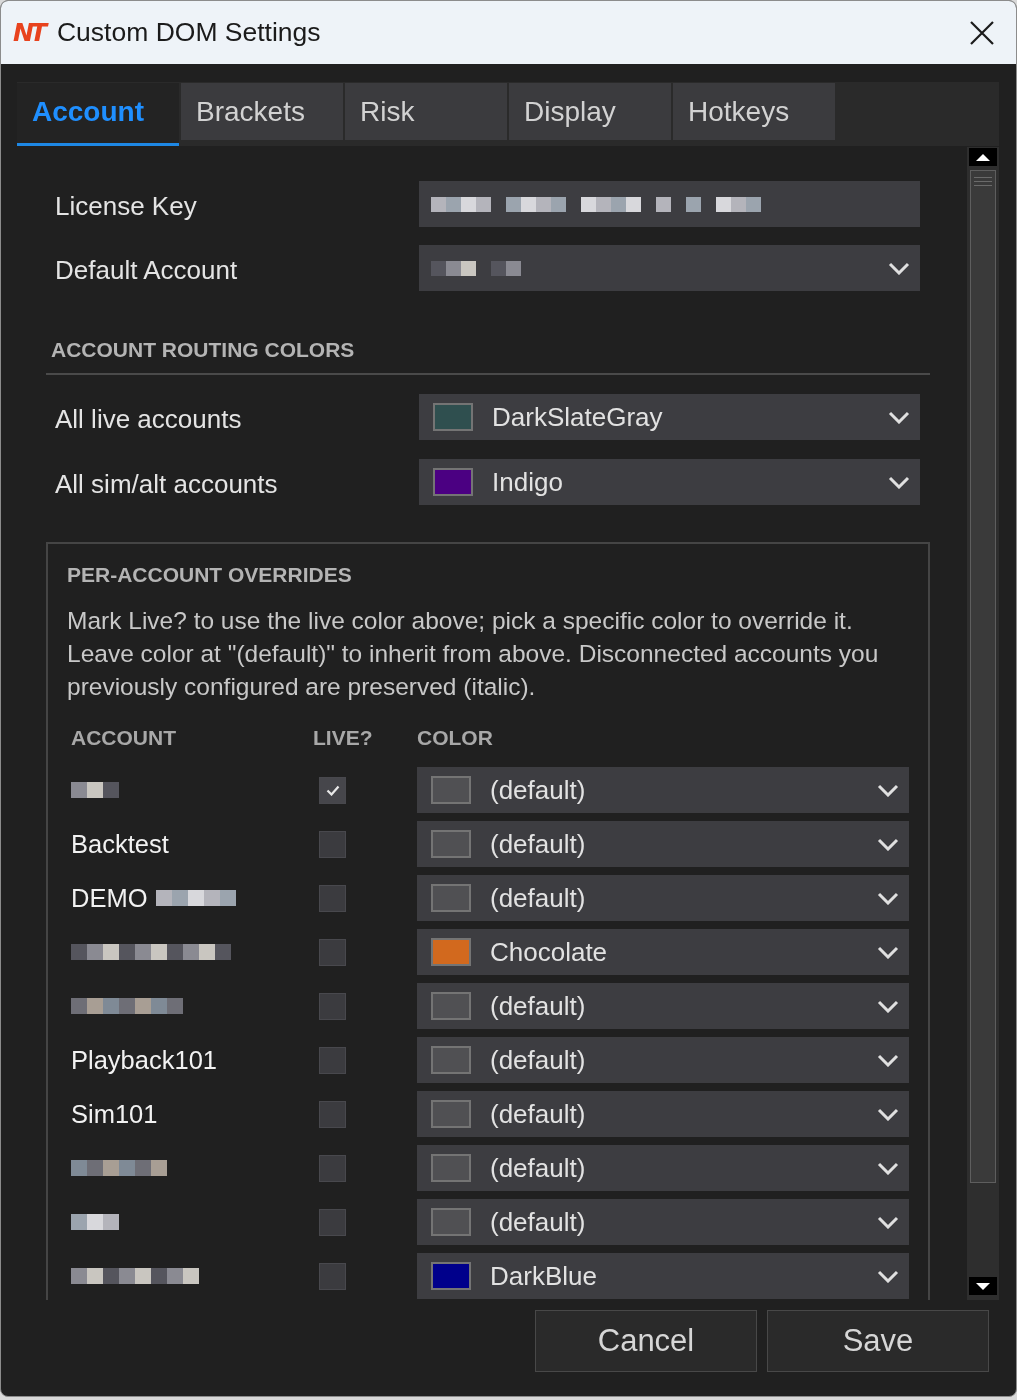 This screenshot has width=1017, height=1400. I want to click on column-header: COLOR, so click(455, 737).